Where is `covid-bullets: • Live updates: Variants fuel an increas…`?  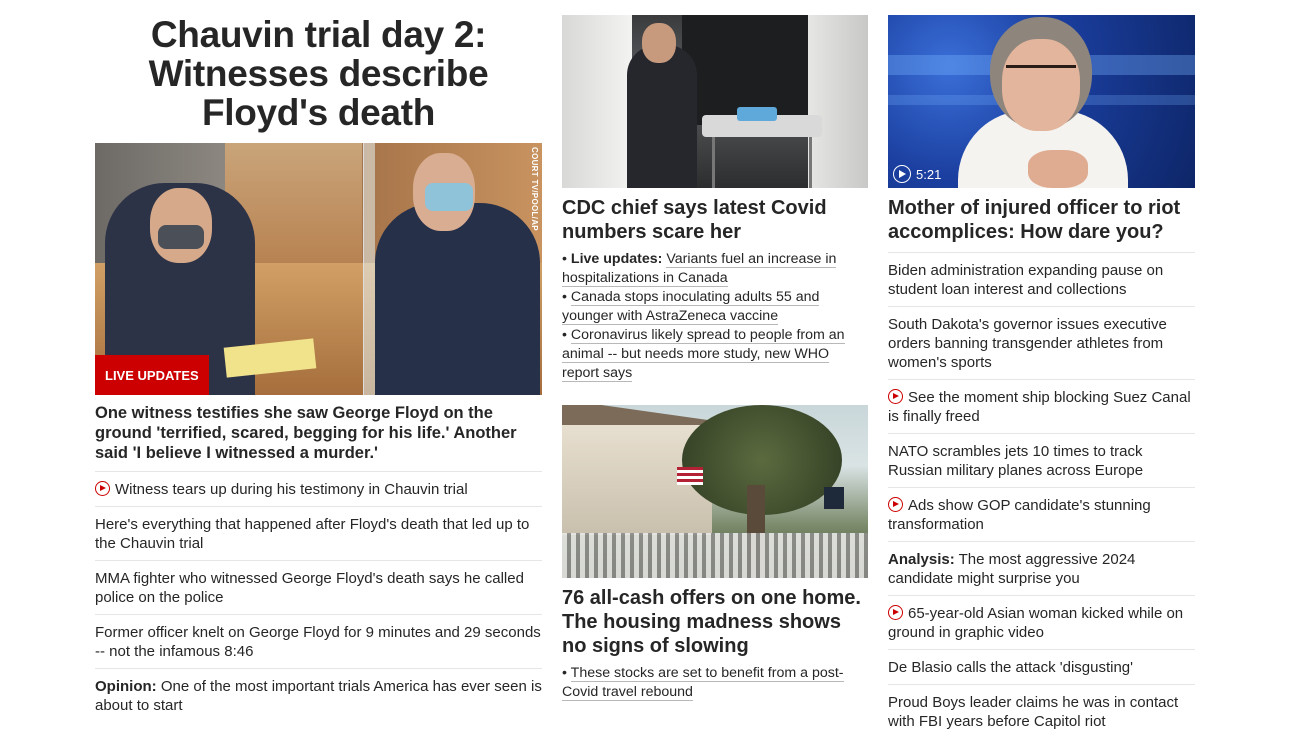 covid-bullets: • Live updates: Variants fuel an increas… is located at coordinates (715, 316).